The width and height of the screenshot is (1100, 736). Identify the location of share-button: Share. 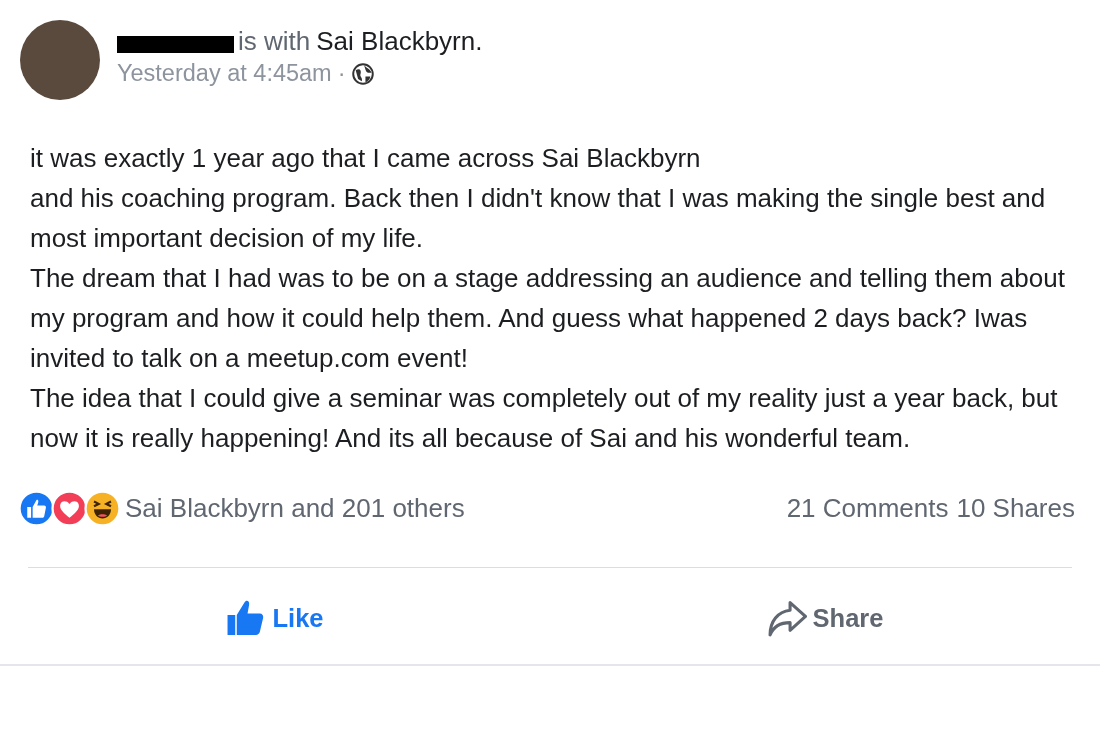
(825, 618).